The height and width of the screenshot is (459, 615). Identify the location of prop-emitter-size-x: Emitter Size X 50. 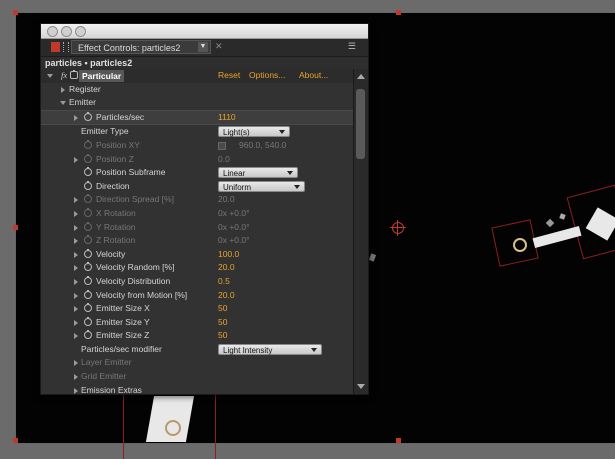
(197, 309).